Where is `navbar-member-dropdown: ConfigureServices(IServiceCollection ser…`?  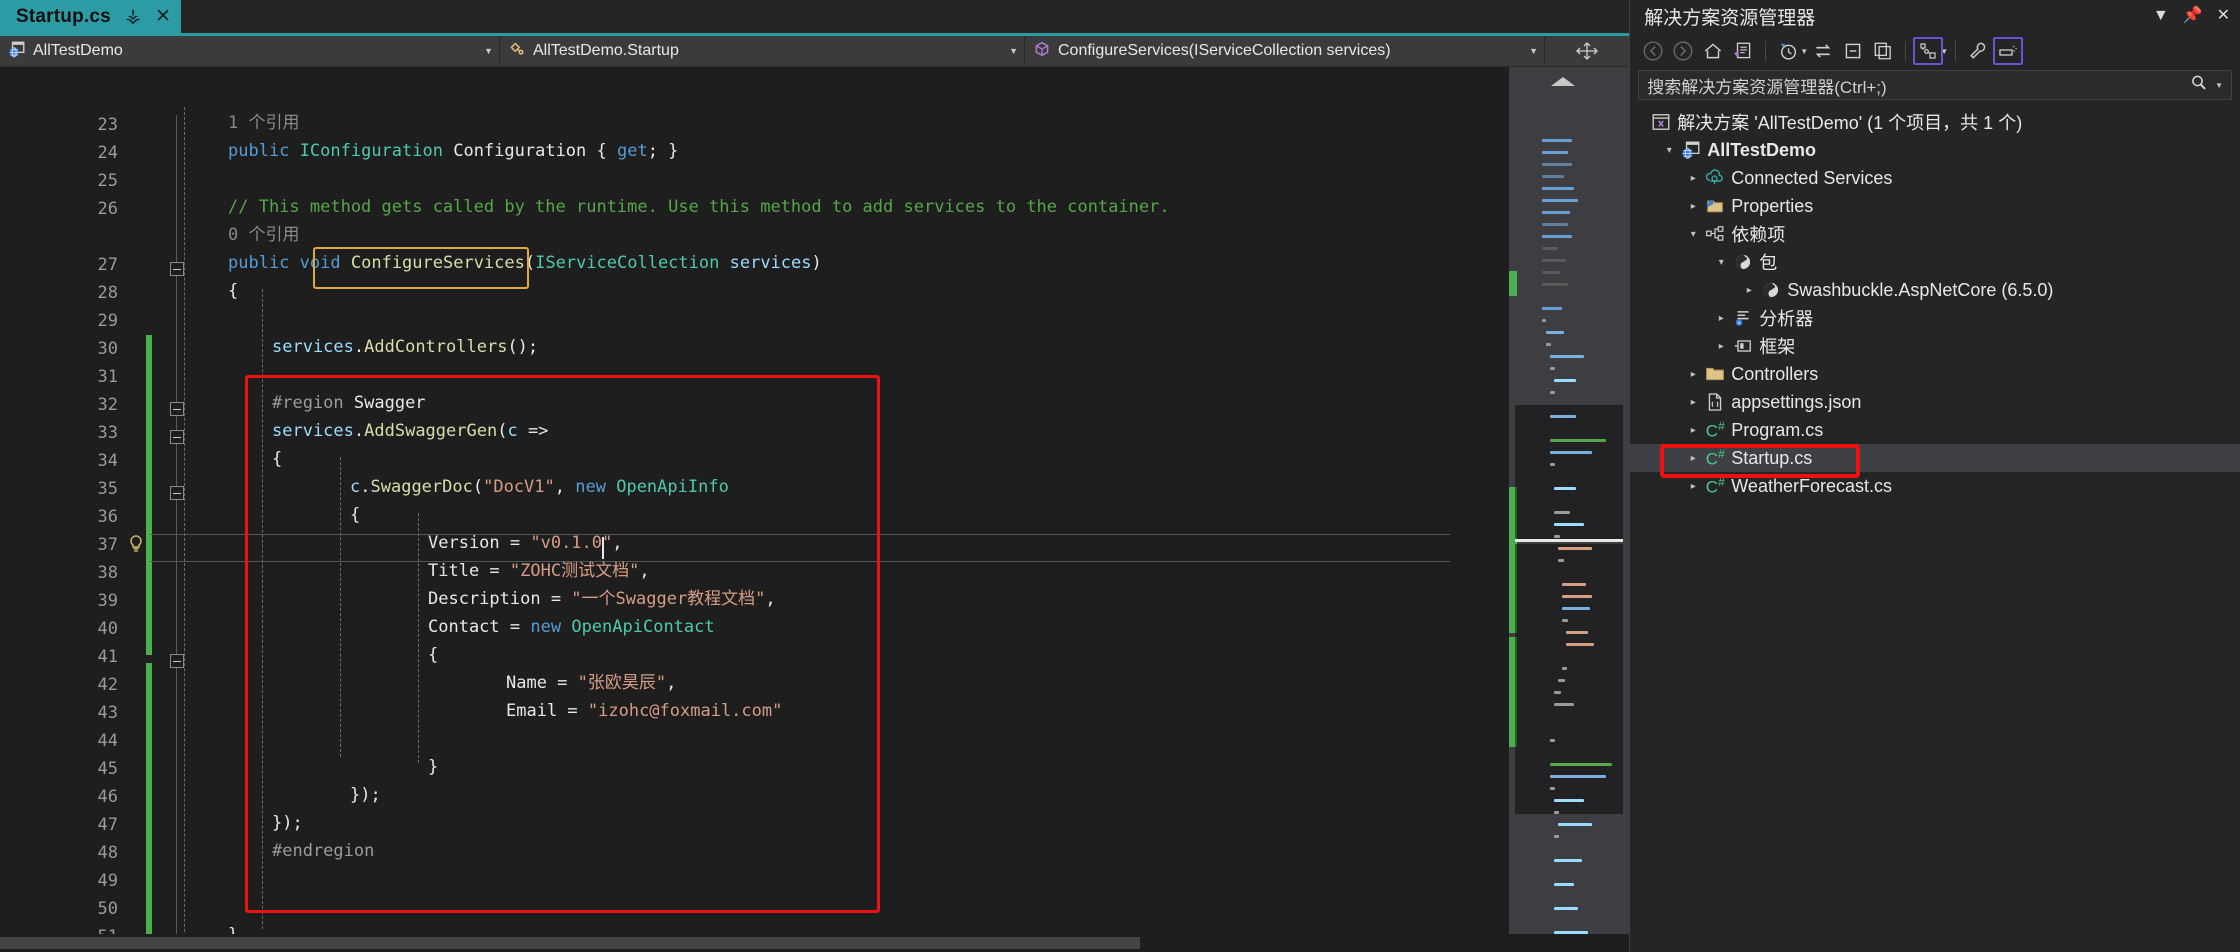 navbar-member-dropdown: ConfigureServices(IServiceCollection ser… is located at coordinates (1285, 51).